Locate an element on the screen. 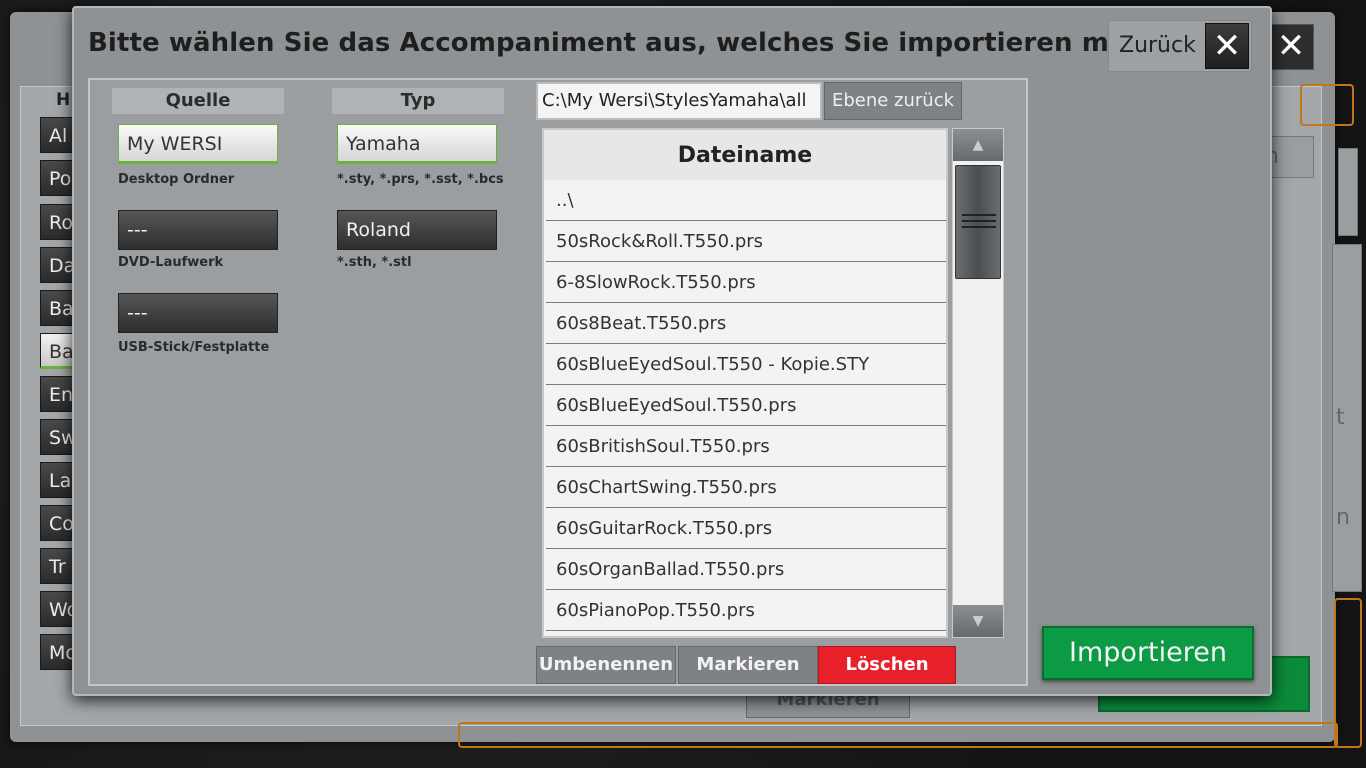  source-button-dvd: --- is located at coordinates (198, 230).